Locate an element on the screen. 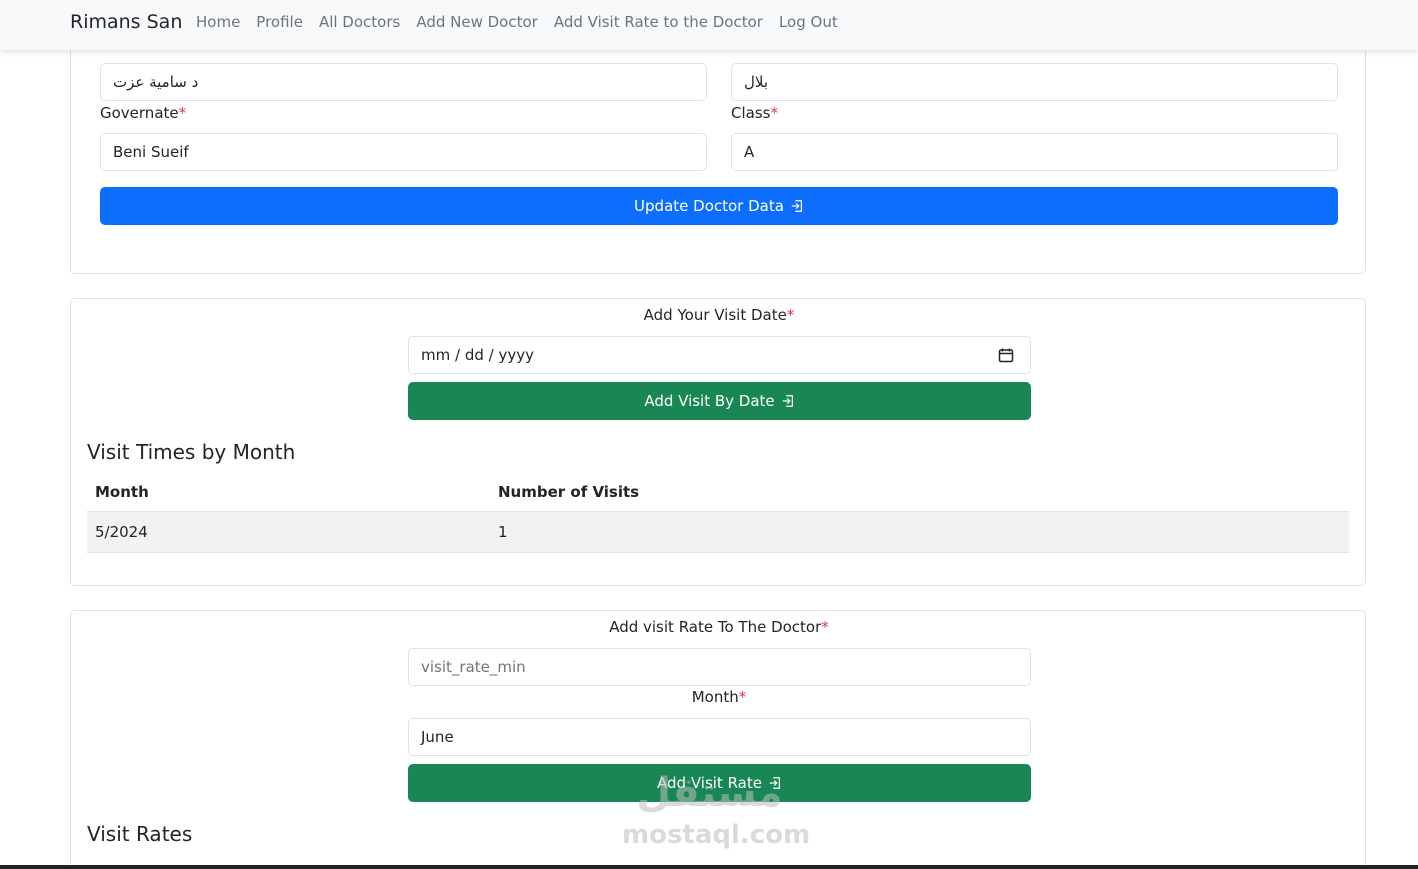  nav-link-profile: Profile is located at coordinates (279, 22).